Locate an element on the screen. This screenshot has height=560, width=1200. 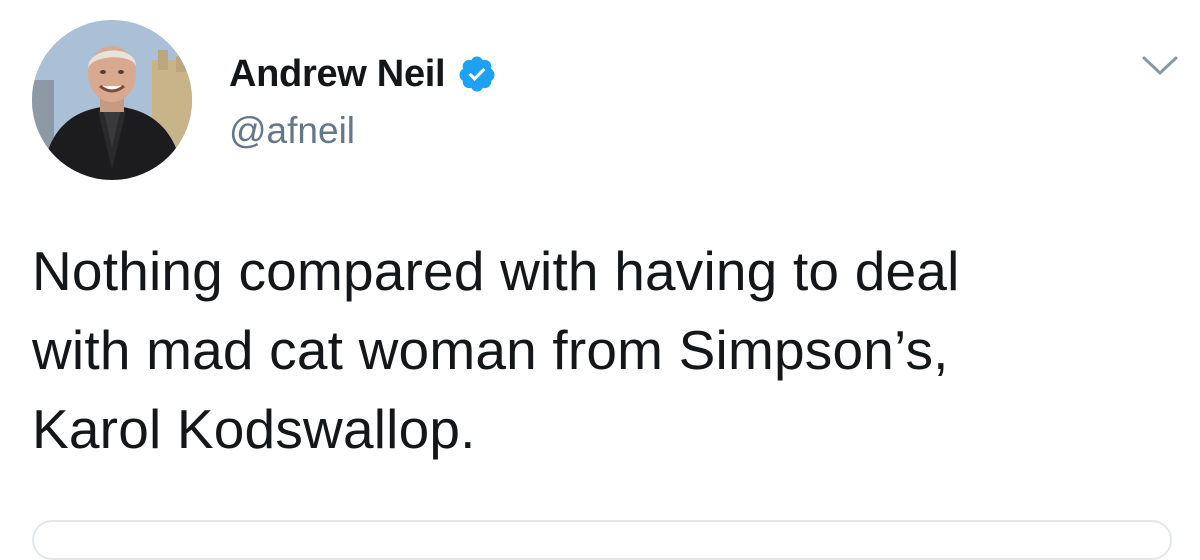
chevron-down-icon is located at coordinates (1160, 66).